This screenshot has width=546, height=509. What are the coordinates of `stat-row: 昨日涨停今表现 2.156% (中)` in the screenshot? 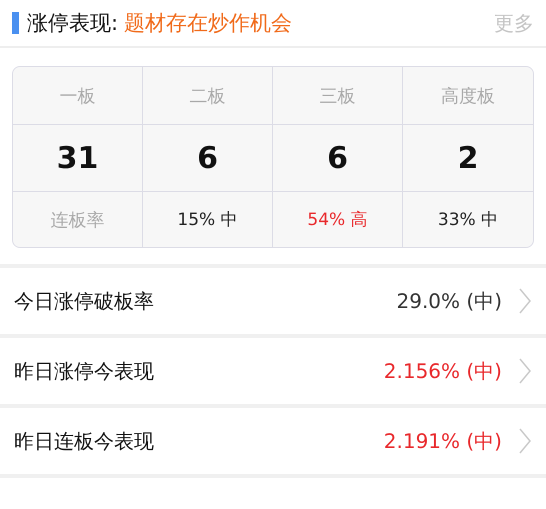 It's located at (273, 371).